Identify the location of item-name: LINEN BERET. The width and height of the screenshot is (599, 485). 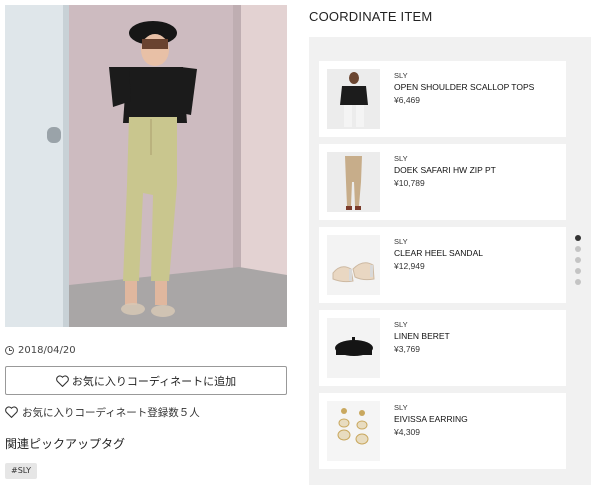
(422, 336).